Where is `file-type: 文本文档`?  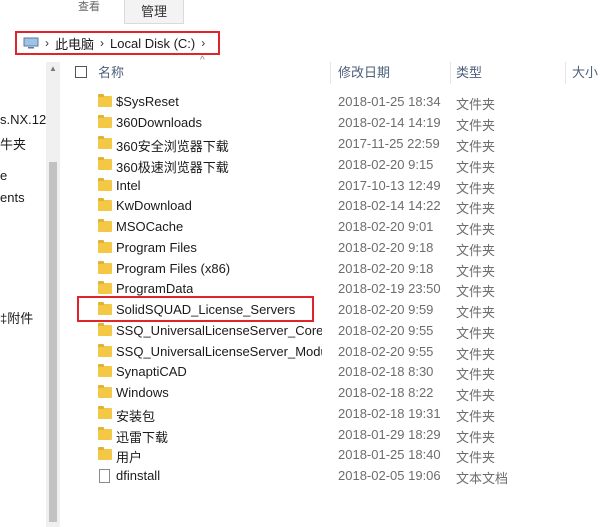
file-type: 文本文档 is located at coordinates (482, 478).